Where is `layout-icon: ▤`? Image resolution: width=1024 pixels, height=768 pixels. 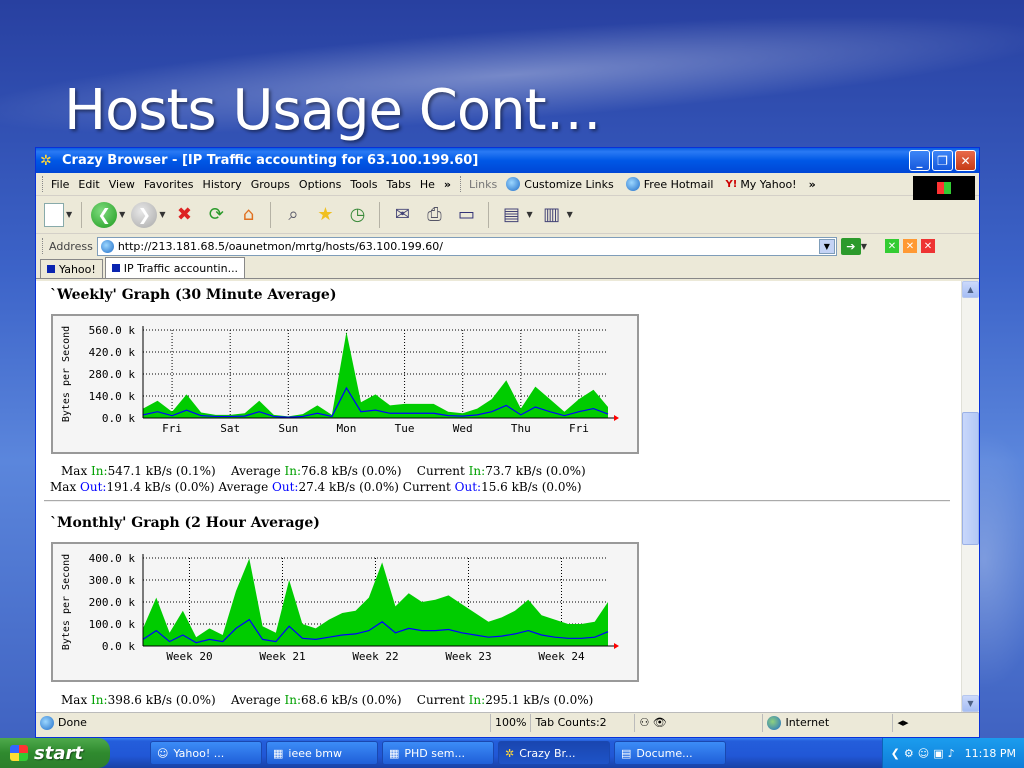 layout-icon: ▤ is located at coordinates (511, 215).